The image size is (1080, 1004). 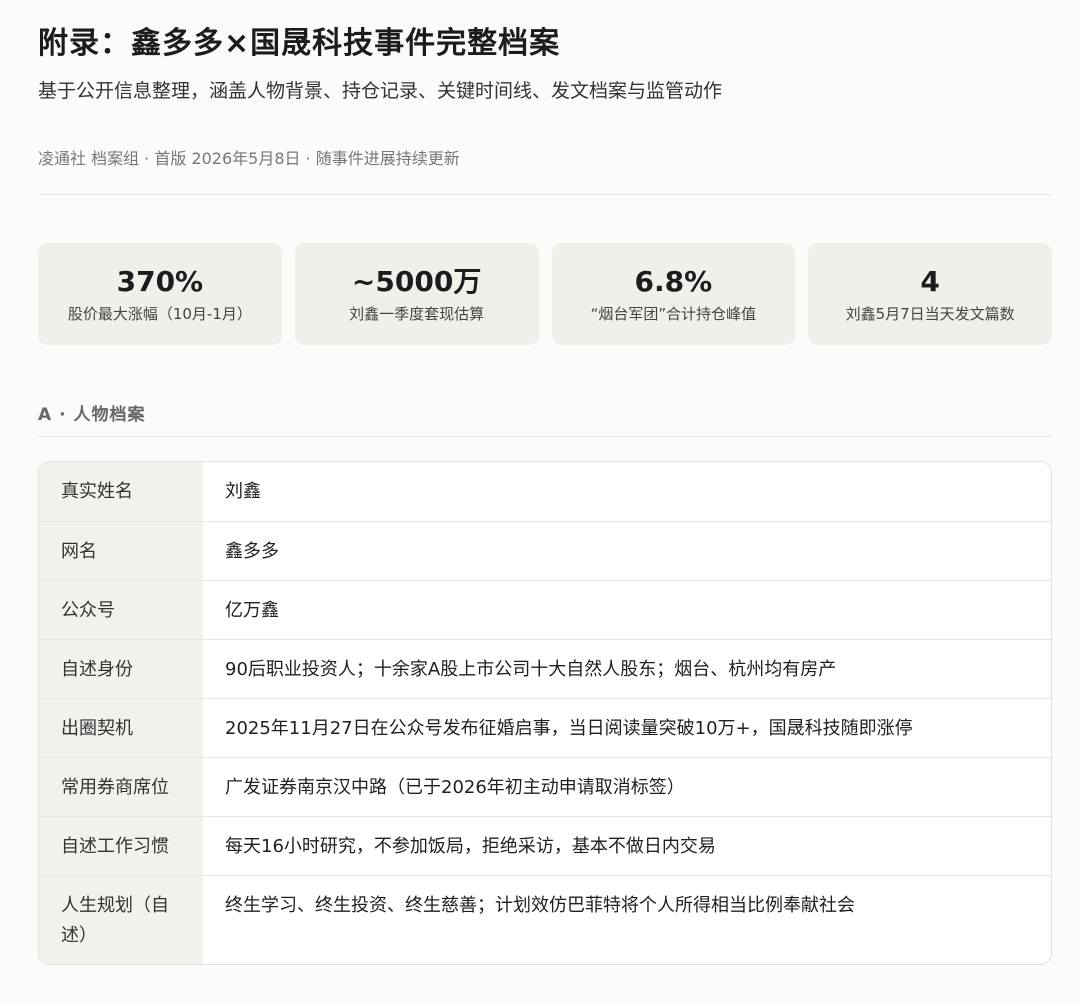 What do you see at coordinates (121, 551) in the screenshot?
I see `row-key: 网名` at bounding box center [121, 551].